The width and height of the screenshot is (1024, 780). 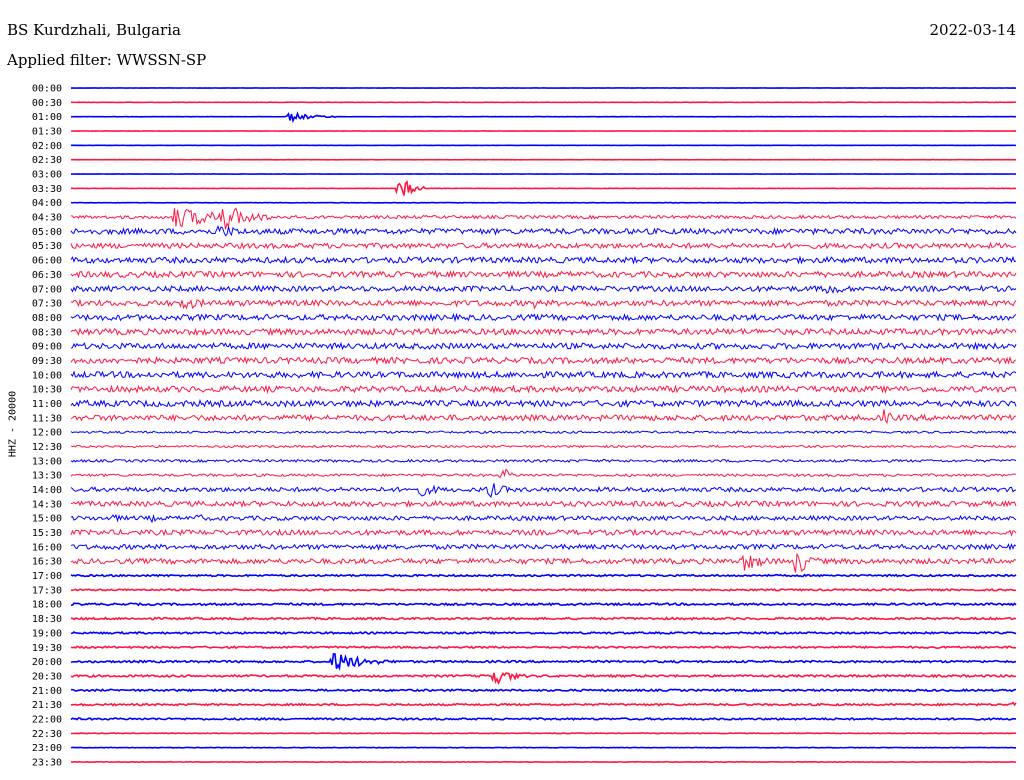 What do you see at coordinates (47, 748) in the screenshot?
I see `time-label-2300: 23:00` at bounding box center [47, 748].